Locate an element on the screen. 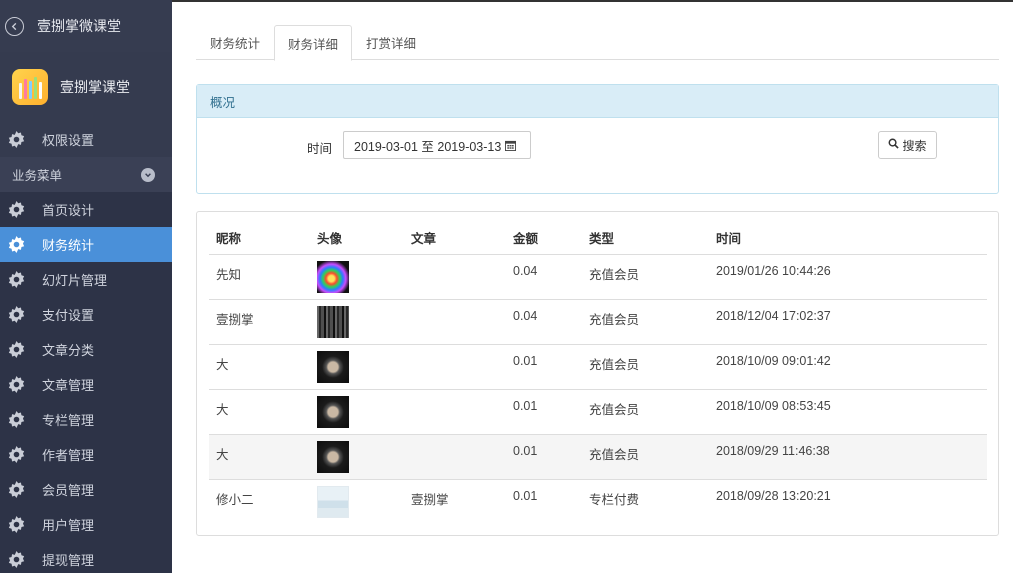  search-button: 搜索 is located at coordinates (907, 145).